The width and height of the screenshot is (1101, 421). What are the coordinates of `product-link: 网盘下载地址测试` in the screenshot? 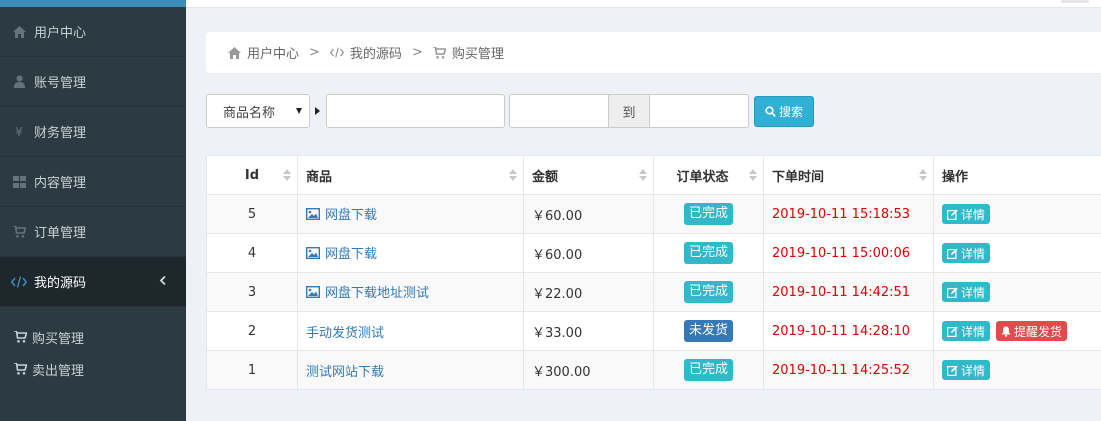 It's located at (367, 291).